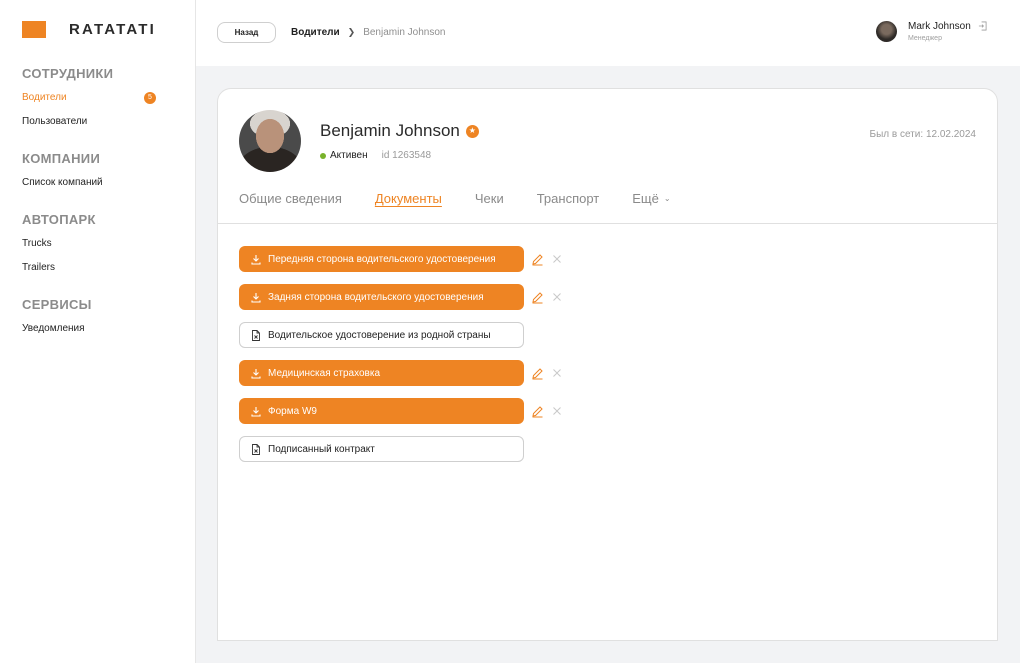  I want to click on nav-section-fleet: АВТОПАРК Trucks Trailers, so click(92, 246).